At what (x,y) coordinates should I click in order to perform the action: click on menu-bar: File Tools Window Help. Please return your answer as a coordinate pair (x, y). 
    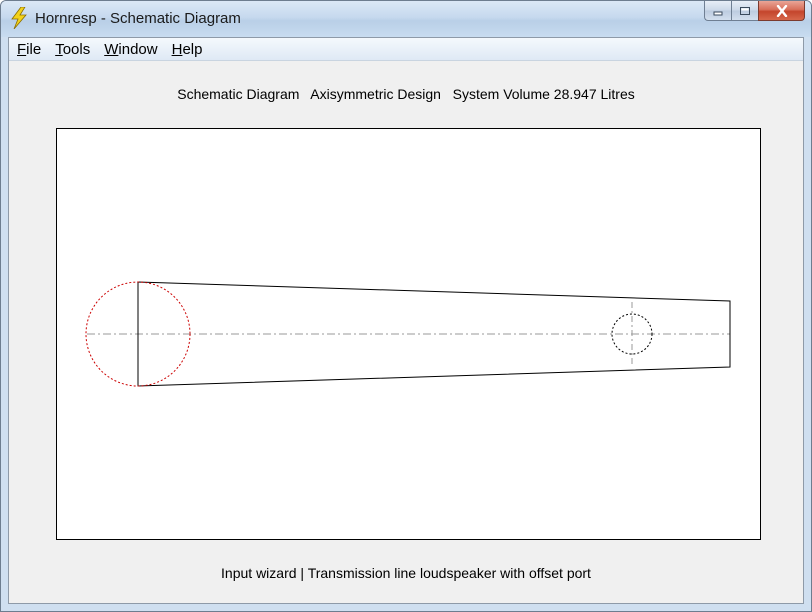
    Looking at the image, I should click on (406, 49).